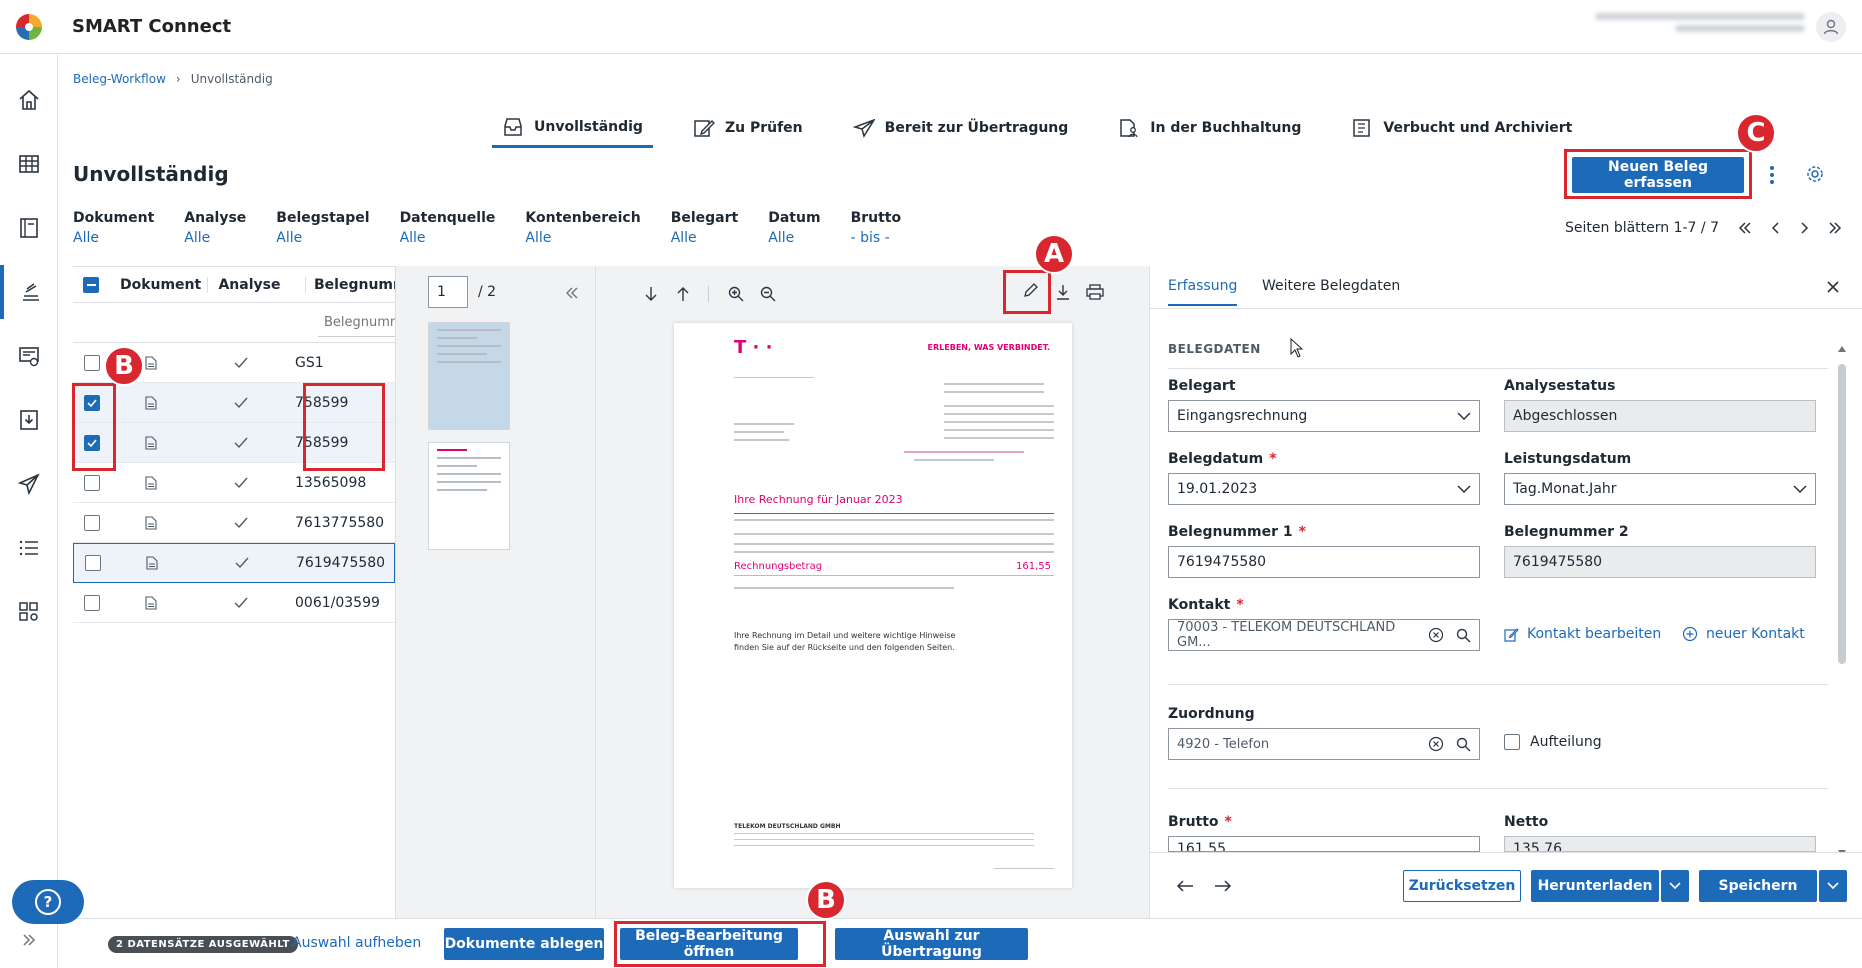 Image resolution: width=1862 pixels, height=968 pixels. I want to click on help-button: ?, so click(48, 902).